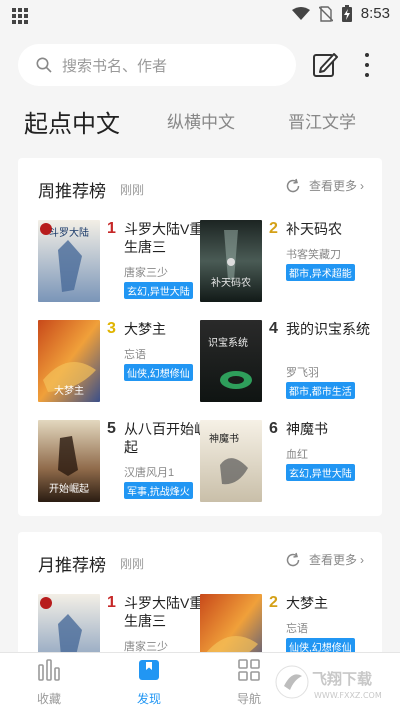  I want to click on search-bar: 搜索书名、作者, so click(157, 65).